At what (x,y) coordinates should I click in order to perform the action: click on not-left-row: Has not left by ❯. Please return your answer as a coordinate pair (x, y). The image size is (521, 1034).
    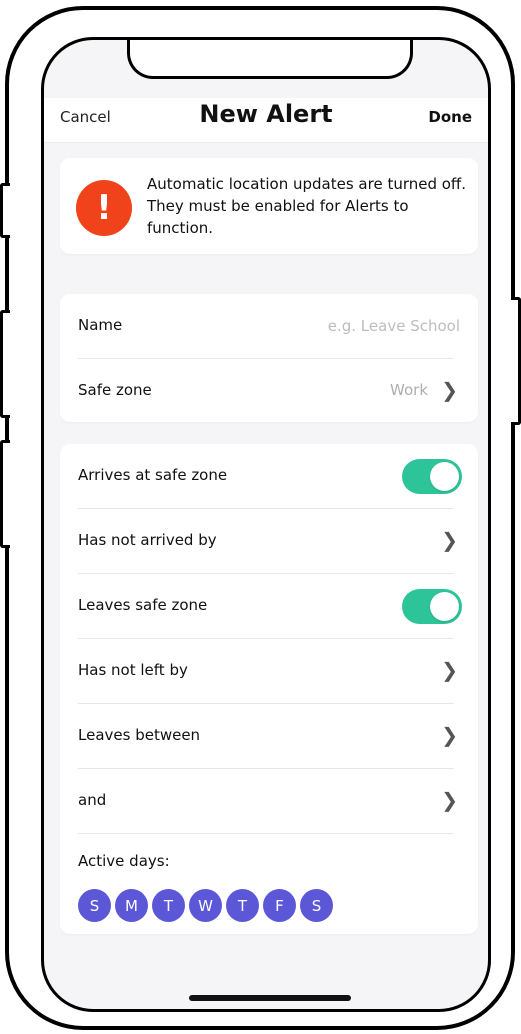
    Looking at the image, I should click on (269, 671).